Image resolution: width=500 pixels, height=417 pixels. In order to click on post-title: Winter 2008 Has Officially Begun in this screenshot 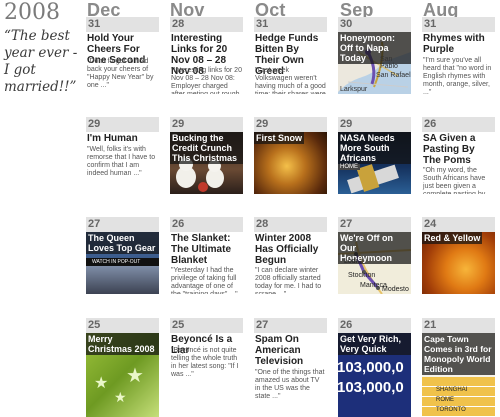, I will do `click(290, 249)`.